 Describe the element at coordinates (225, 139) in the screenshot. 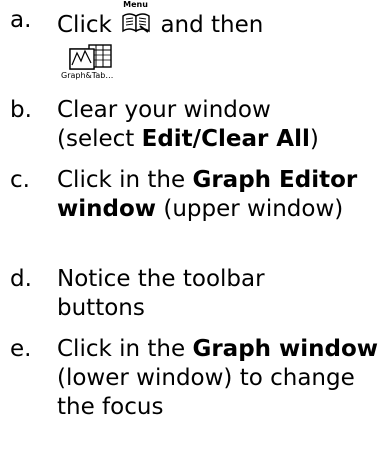

I see `menu-path: Edit/Clear All` at that location.